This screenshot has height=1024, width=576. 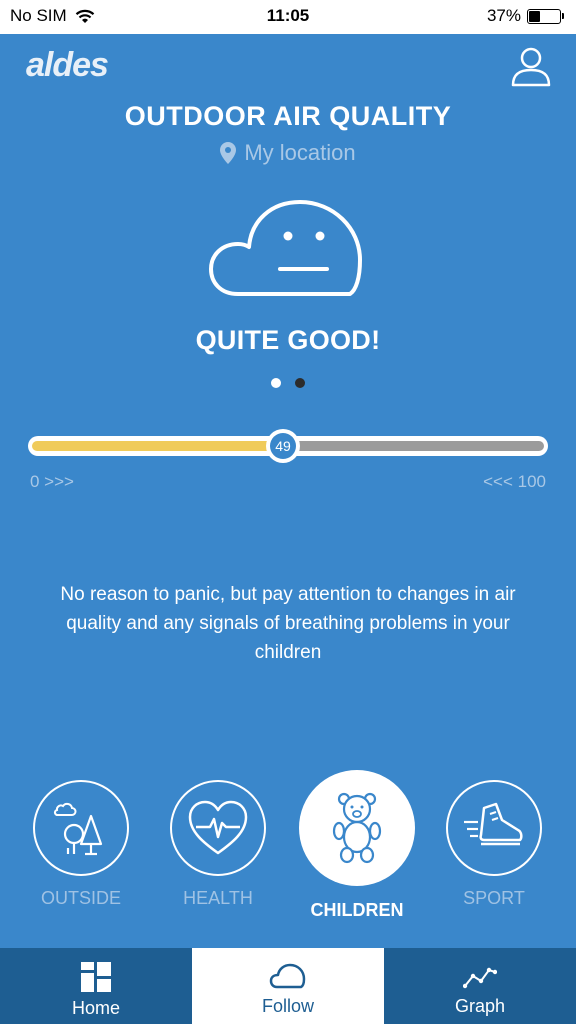 What do you see at coordinates (228, 153) in the screenshot?
I see `location-pin-icon` at bounding box center [228, 153].